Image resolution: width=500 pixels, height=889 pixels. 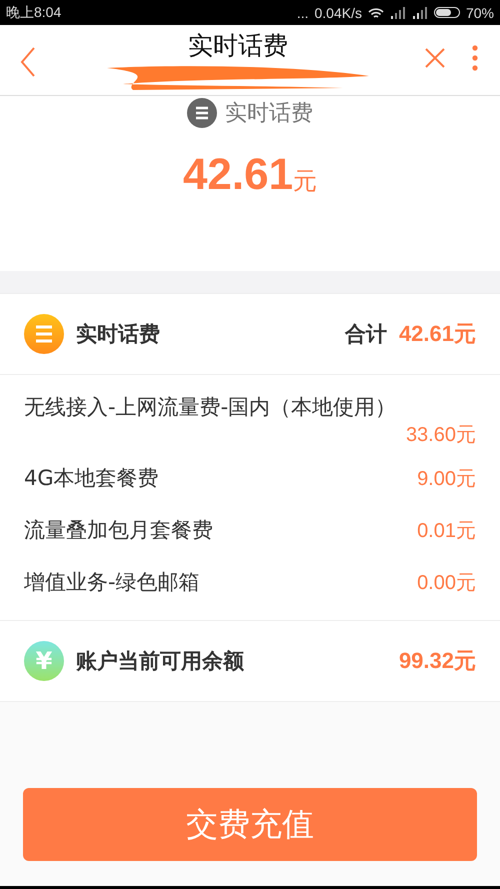 What do you see at coordinates (44, 334) in the screenshot?
I see `list-icon` at bounding box center [44, 334].